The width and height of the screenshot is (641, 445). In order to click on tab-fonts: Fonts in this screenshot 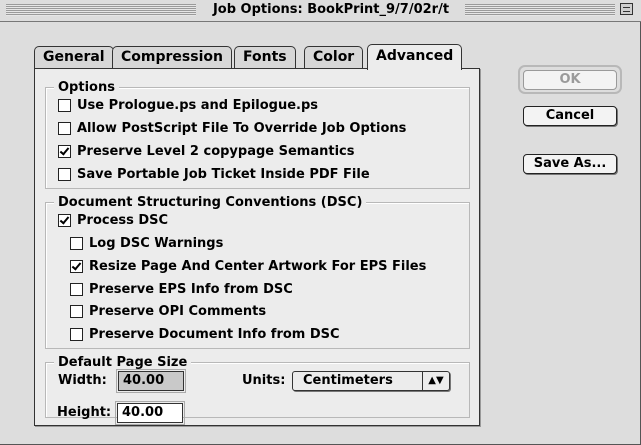, I will do `click(265, 57)`.